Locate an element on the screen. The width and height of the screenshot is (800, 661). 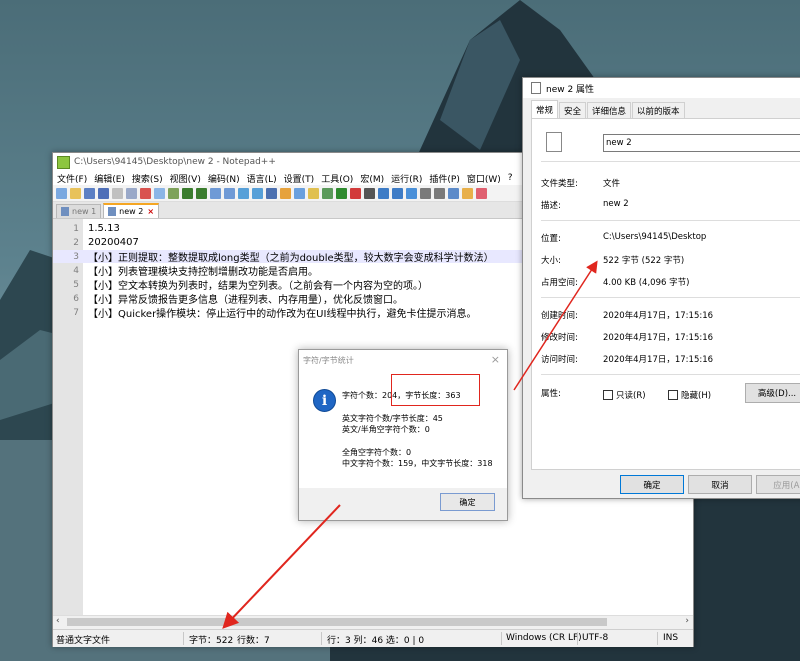
indent-guide-icon is located at coordinates (299, 193).